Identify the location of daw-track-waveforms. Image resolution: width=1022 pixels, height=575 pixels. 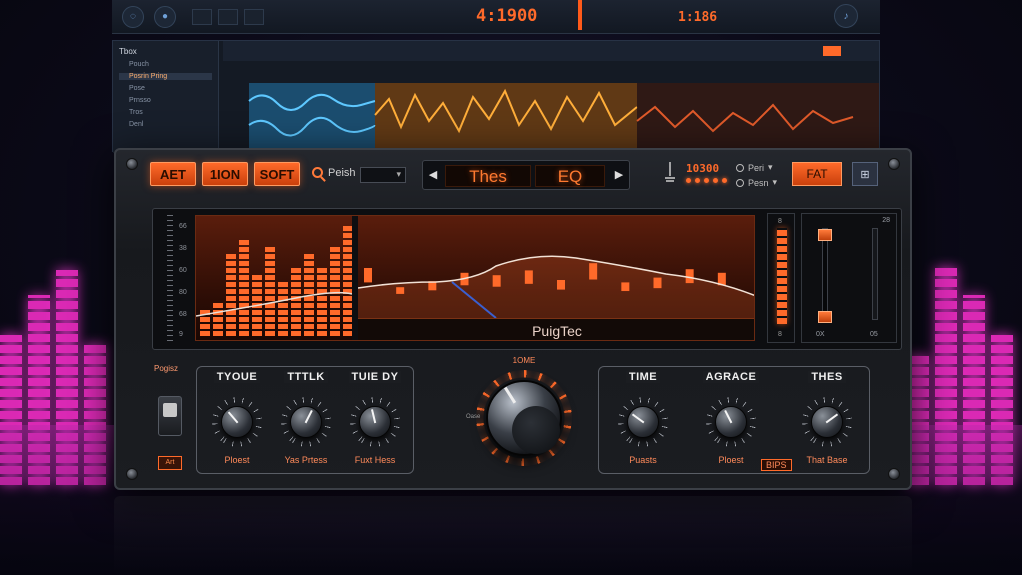
(551, 95).